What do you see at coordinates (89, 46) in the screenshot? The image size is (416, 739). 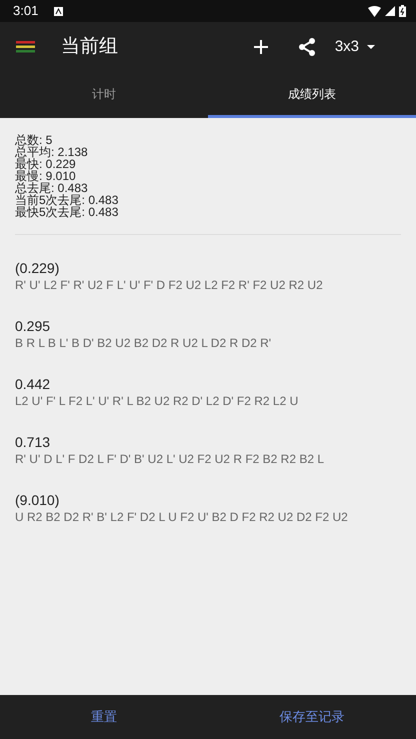 I see `toolbar-title: 当前组` at bounding box center [89, 46].